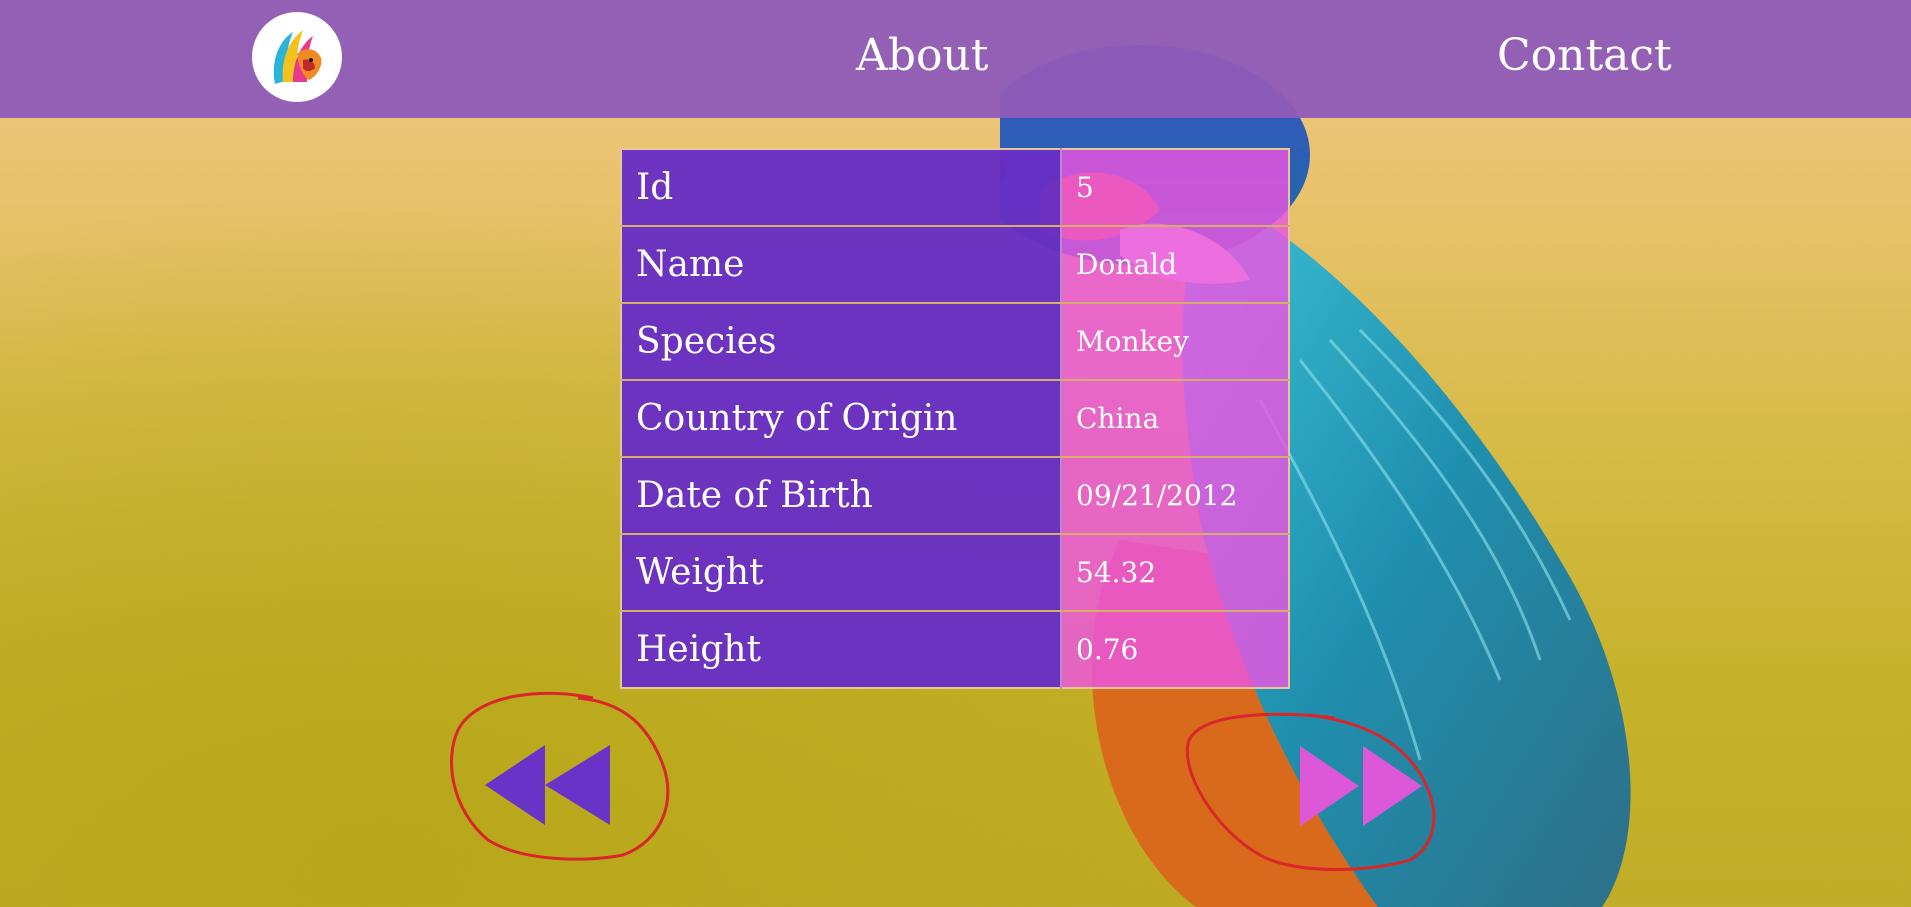 The image size is (1911, 907). I want to click on top-navbar: About Contact, so click(955, 59).